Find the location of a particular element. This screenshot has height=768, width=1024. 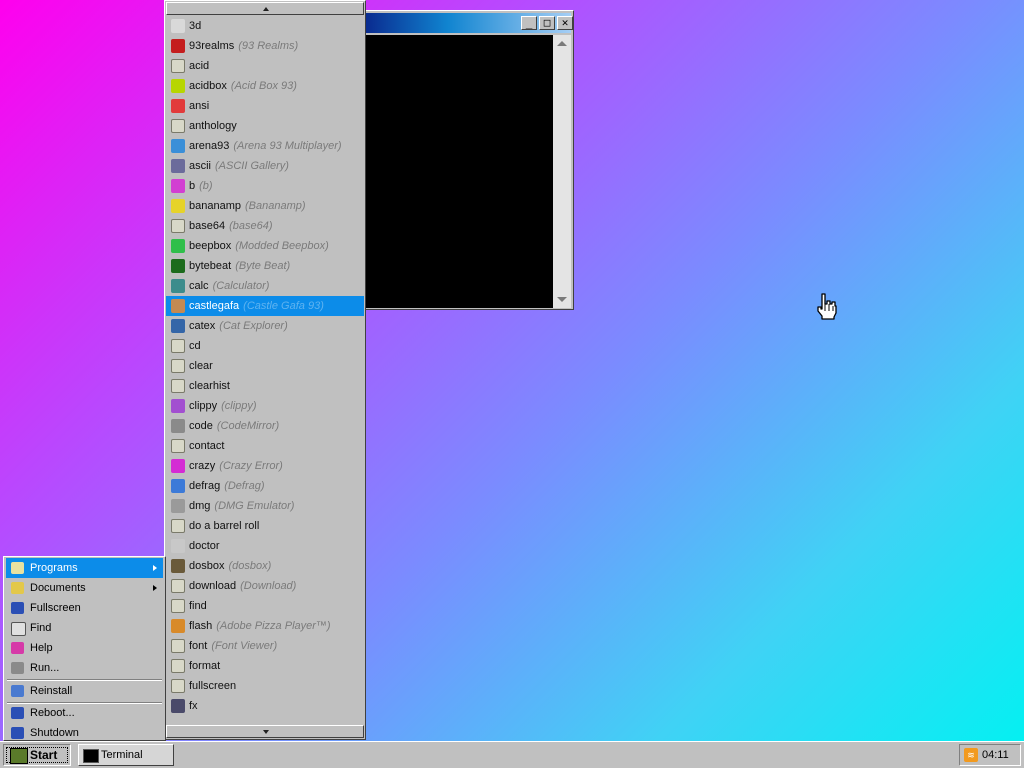

start-menu-label: Reinstall is located at coordinates (51, 691).